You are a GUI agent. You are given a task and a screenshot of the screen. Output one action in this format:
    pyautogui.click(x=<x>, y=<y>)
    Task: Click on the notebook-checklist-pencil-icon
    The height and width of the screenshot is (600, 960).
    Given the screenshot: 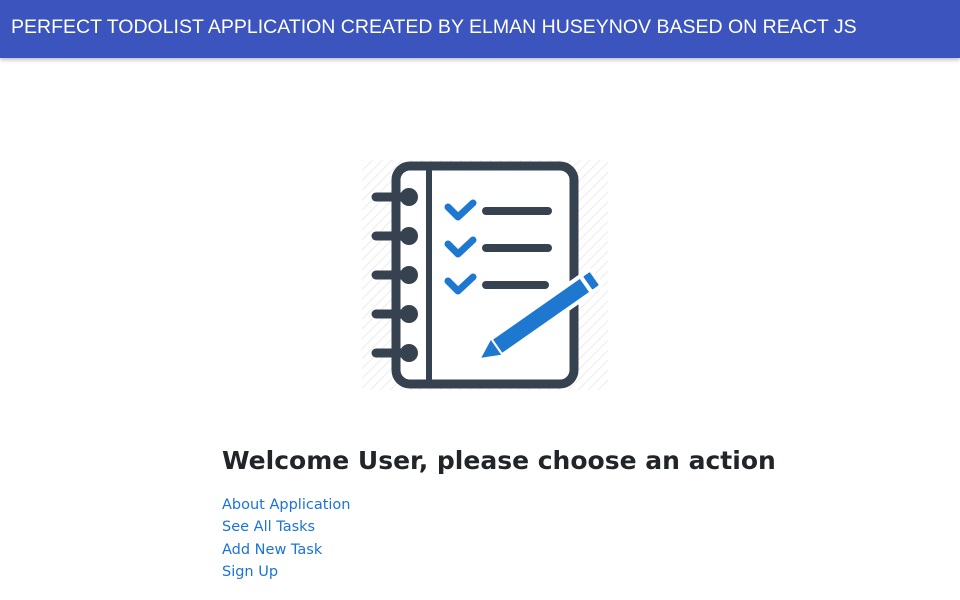 What is the action you would take?
    pyautogui.click(x=485, y=275)
    